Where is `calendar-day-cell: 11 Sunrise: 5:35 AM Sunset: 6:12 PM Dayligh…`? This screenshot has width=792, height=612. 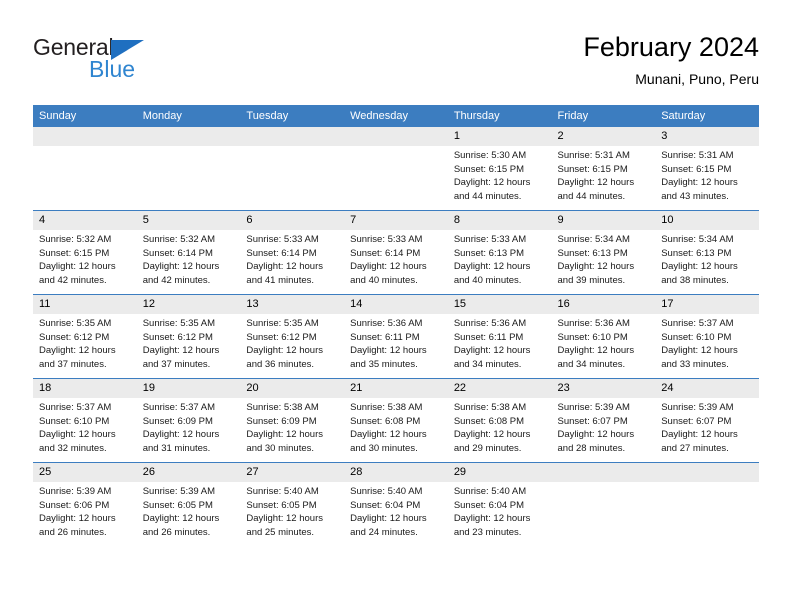
calendar-day-cell: 11 Sunrise: 5:35 AM Sunset: 6:12 PM Dayligh… is located at coordinates (85, 336).